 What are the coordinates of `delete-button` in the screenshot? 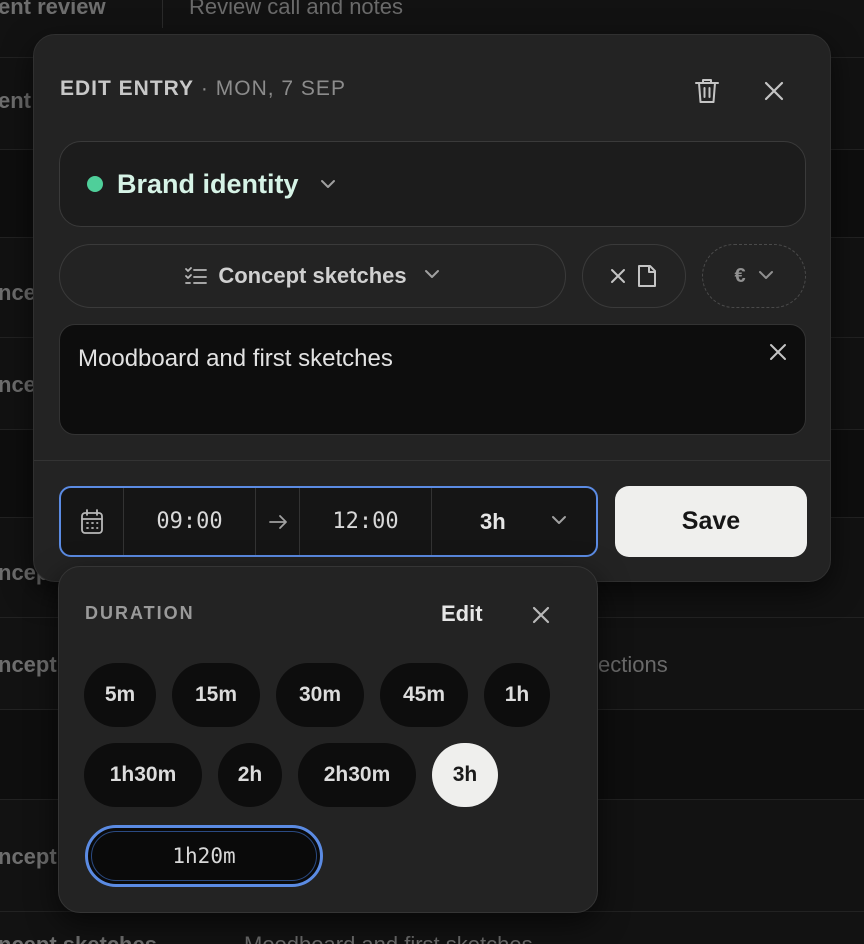 It's located at (707, 91).